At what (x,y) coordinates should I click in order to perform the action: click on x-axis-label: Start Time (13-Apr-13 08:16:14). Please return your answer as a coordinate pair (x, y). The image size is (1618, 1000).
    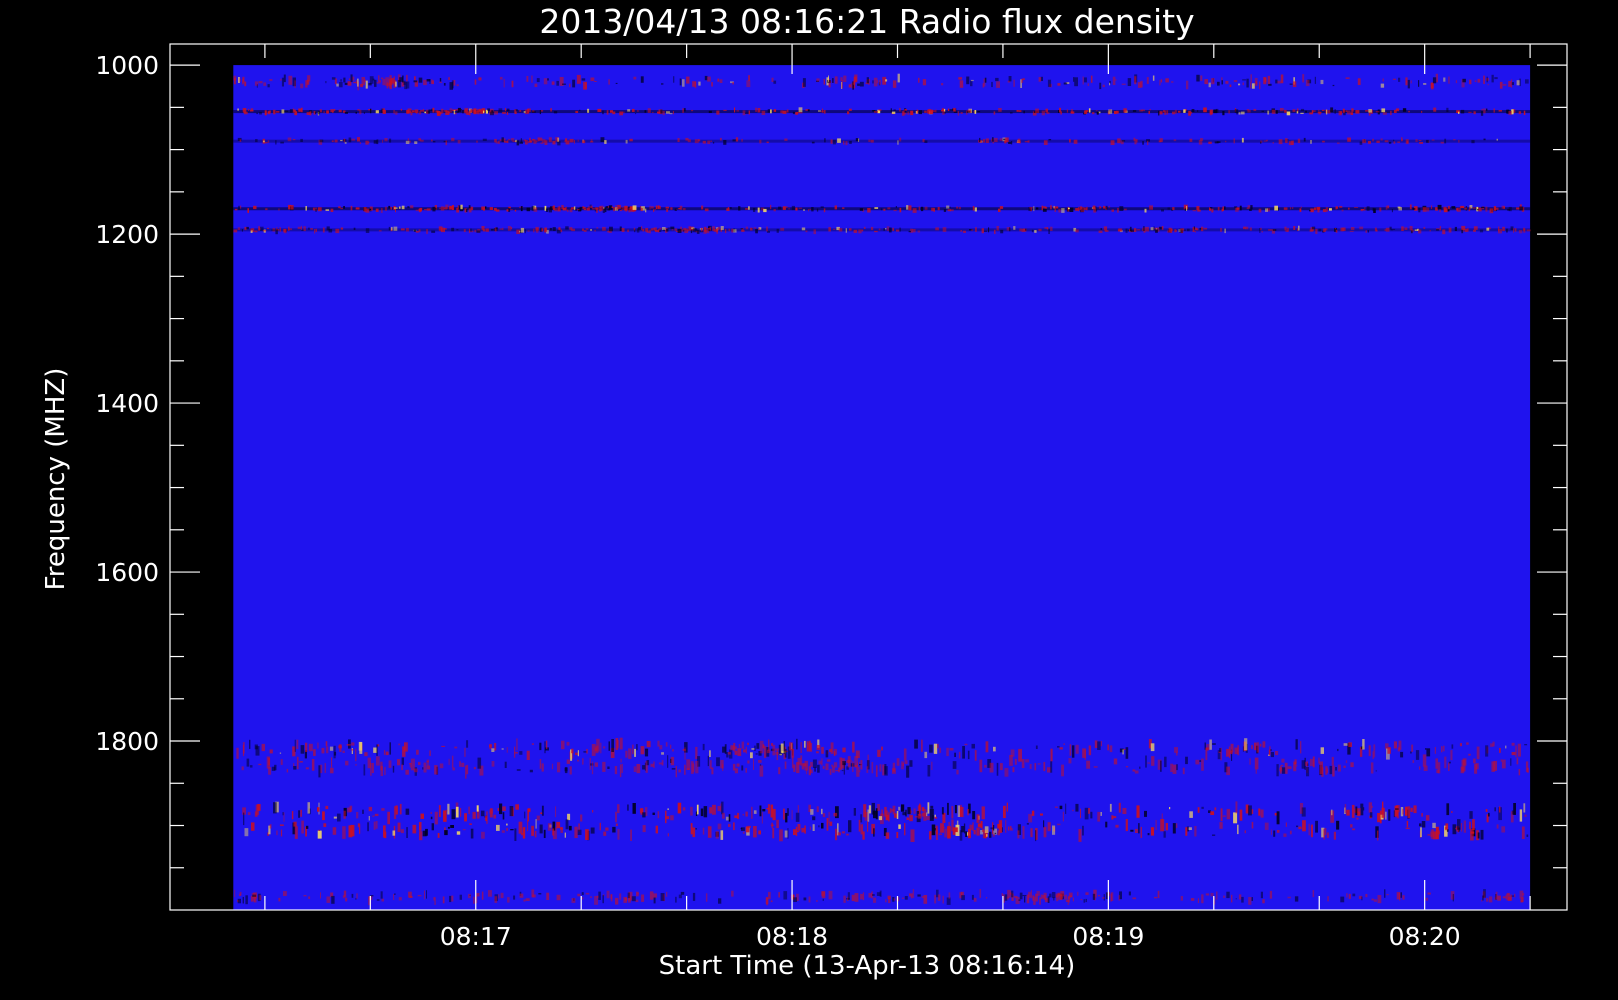
    Looking at the image, I should click on (867, 966).